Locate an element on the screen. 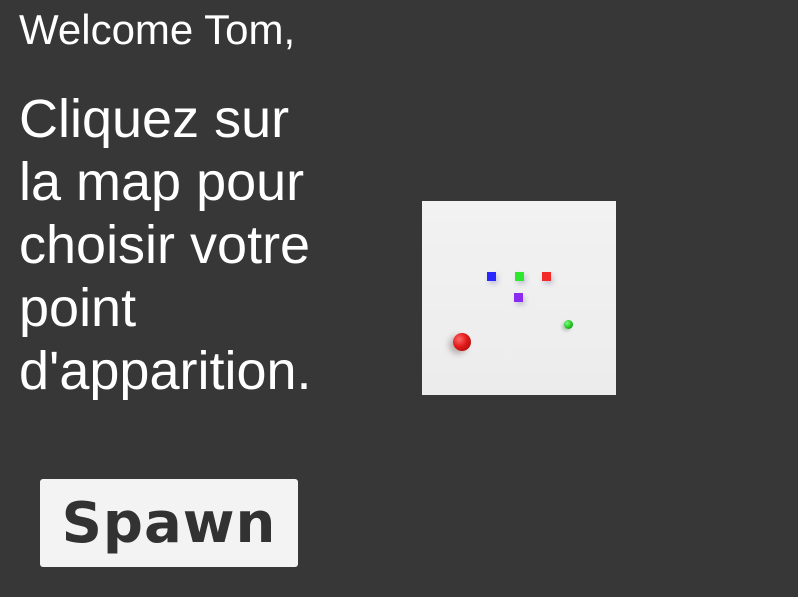 This screenshot has height=597, width=798. instructions-line: d'apparition. is located at coordinates (165, 371).